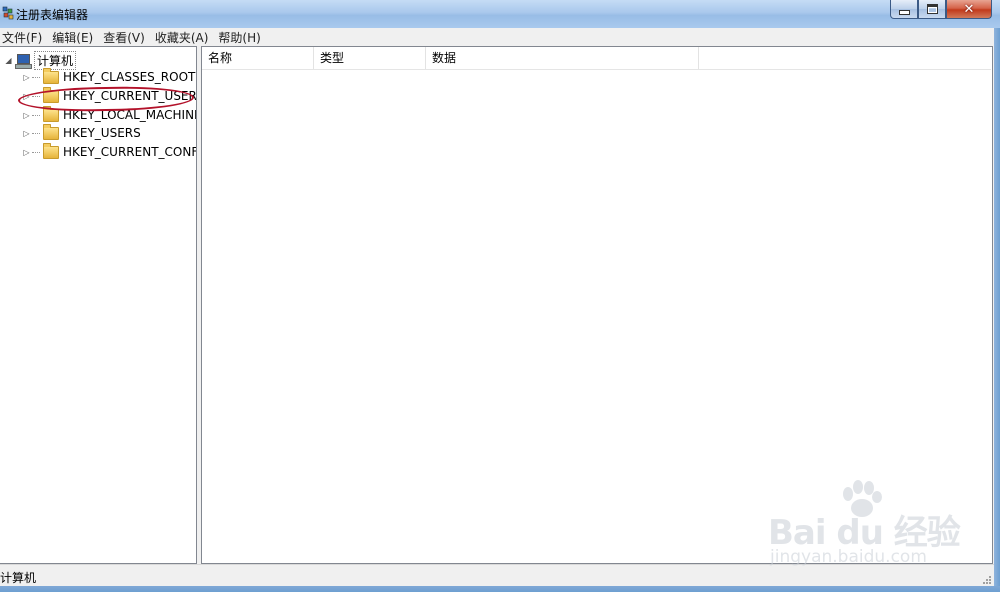 The image size is (1000, 592). Describe the element at coordinates (497, 575) in the screenshot. I see `status-bar: 计算机` at that location.